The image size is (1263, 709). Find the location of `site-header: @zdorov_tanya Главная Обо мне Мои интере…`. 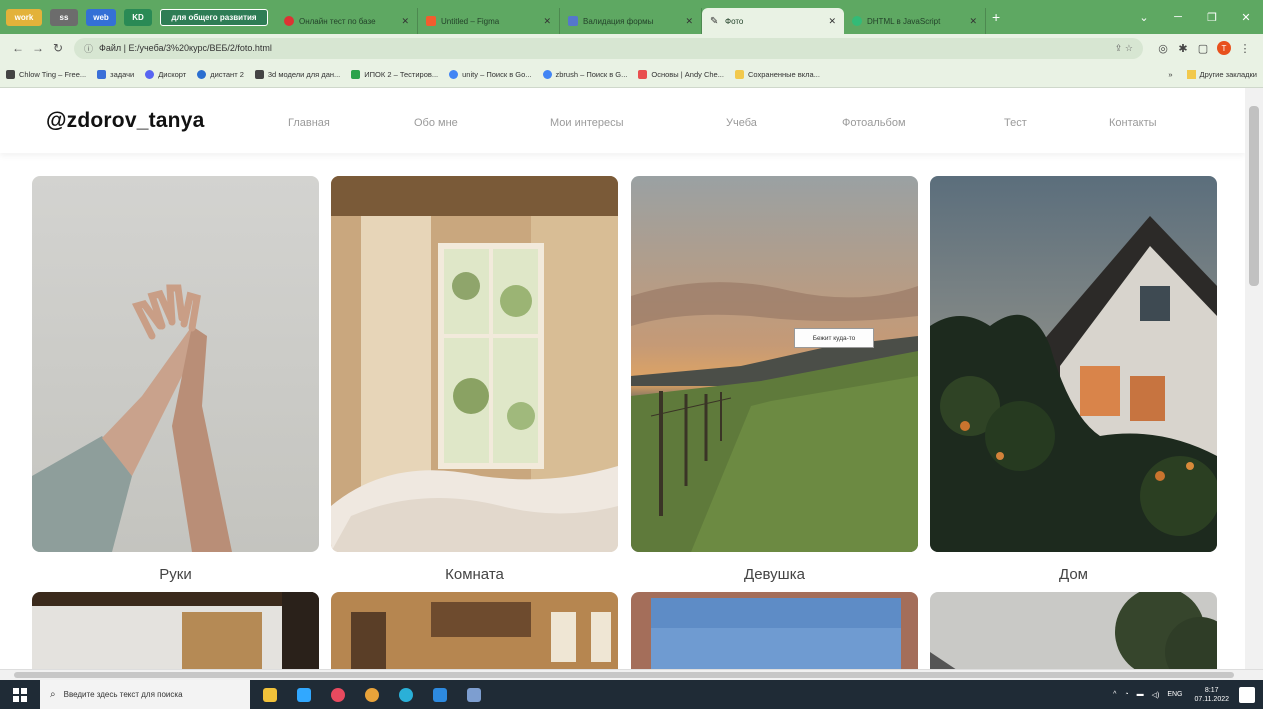

site-header: @zdorov_tanya Главная Обо мне Мои интере… is located at coordinates (622, 120).